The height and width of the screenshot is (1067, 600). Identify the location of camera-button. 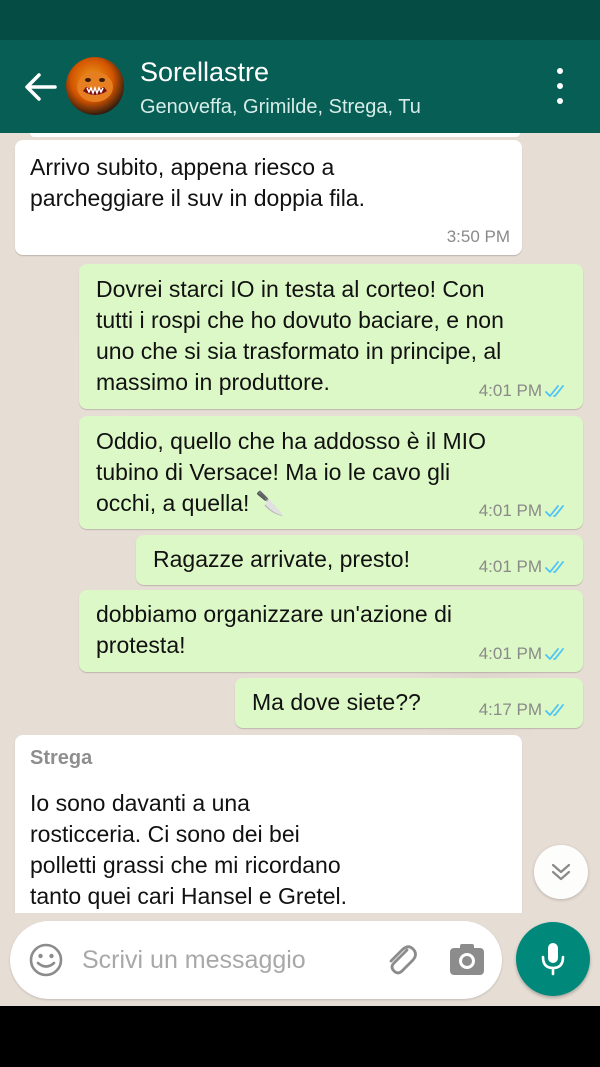
(467, 960).